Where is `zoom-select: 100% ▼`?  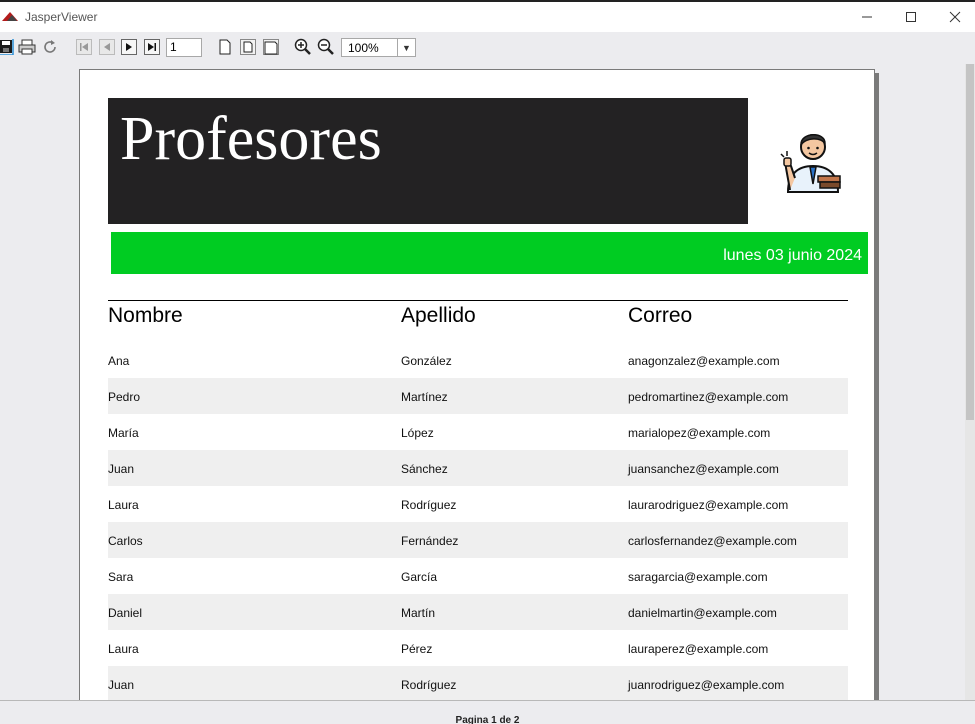
zoom-select: 100% ▼ is located at coordinates (378, 47).